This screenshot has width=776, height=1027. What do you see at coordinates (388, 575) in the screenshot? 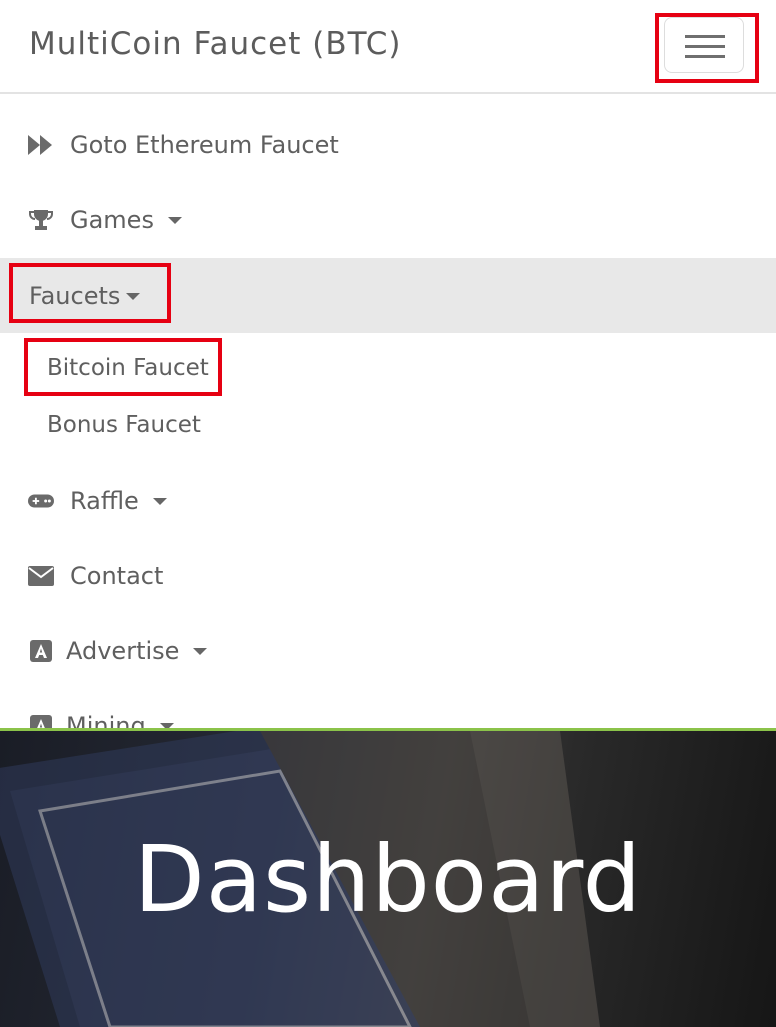
I see `menu-item-contact: Contact` at bounding box center [388, 575].